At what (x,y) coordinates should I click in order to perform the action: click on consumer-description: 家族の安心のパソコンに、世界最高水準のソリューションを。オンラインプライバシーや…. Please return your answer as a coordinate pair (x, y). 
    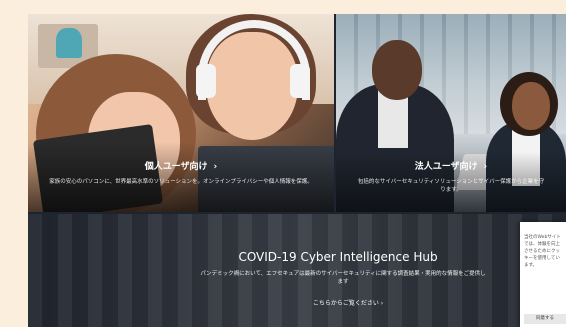
    Looking at the image, I should click on (181, 182).